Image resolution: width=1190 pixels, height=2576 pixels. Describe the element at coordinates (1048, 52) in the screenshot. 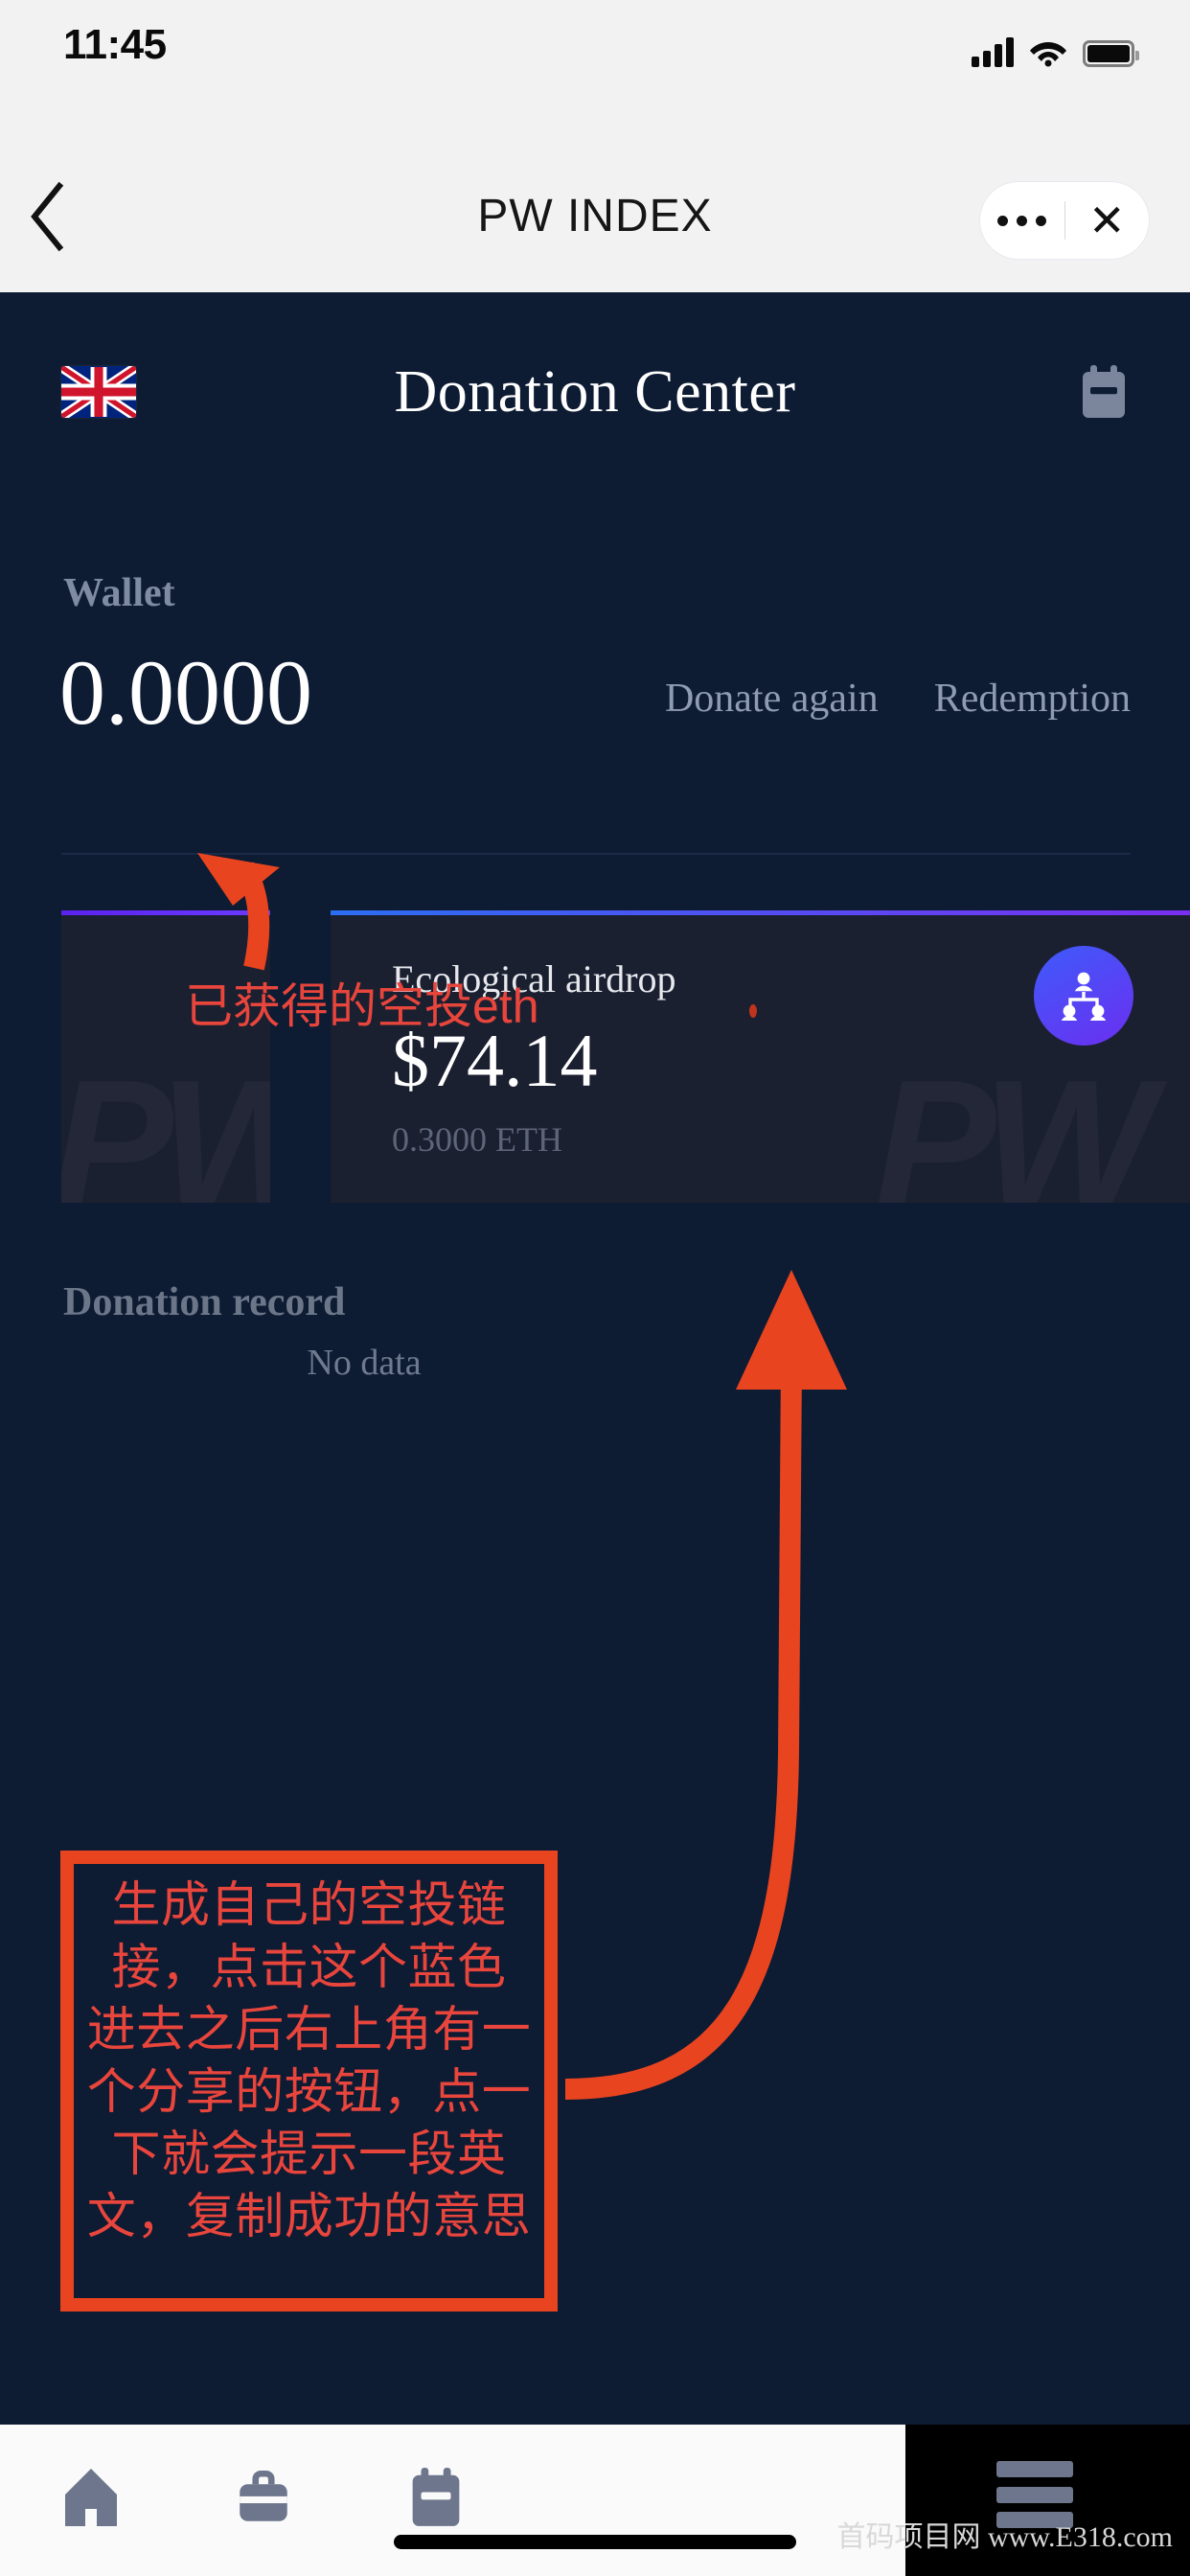

I see `wifi-icon` at that location.